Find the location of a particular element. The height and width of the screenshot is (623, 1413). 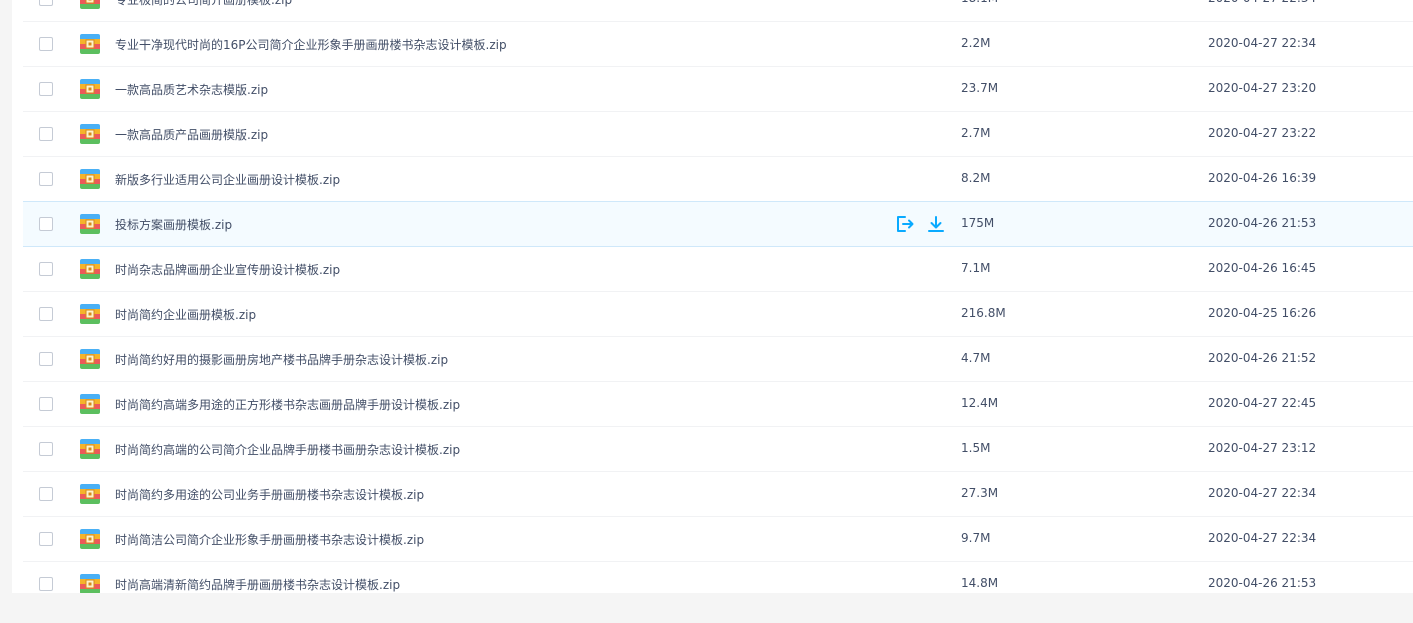

modified-time: 2020-04-27 23:12 is located at coordinates (1262, 448).